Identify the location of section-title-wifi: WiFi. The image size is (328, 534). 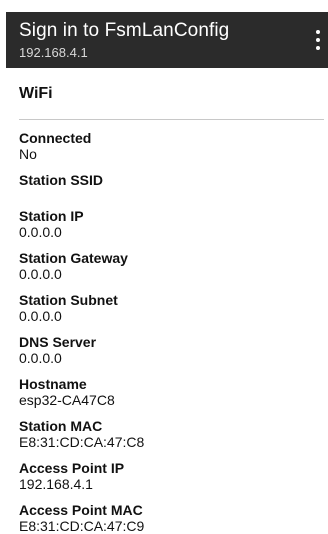
(36, 93).